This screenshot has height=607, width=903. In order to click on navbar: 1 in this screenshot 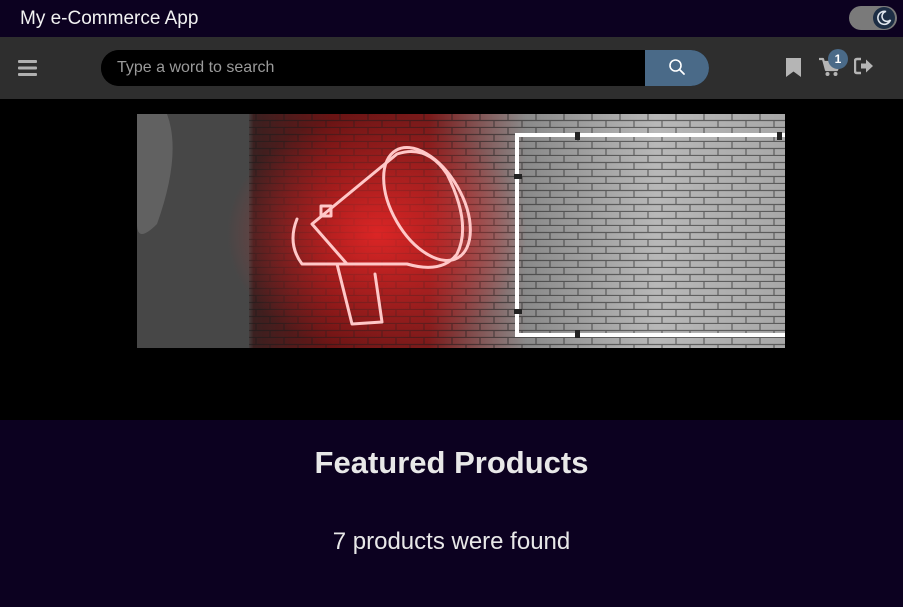, I will do `click(451, 68)`.